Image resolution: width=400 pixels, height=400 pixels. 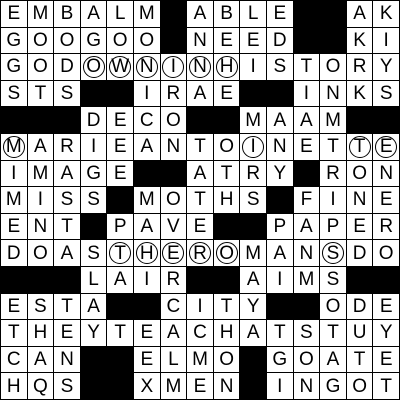 I want to click on letter-cell: B, so click(x=226, y=14).